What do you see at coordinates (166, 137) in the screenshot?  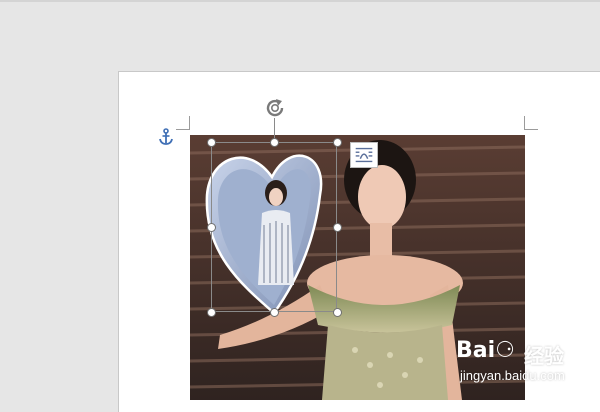 I see `anchor-icon` at bounding box center [166, 137].